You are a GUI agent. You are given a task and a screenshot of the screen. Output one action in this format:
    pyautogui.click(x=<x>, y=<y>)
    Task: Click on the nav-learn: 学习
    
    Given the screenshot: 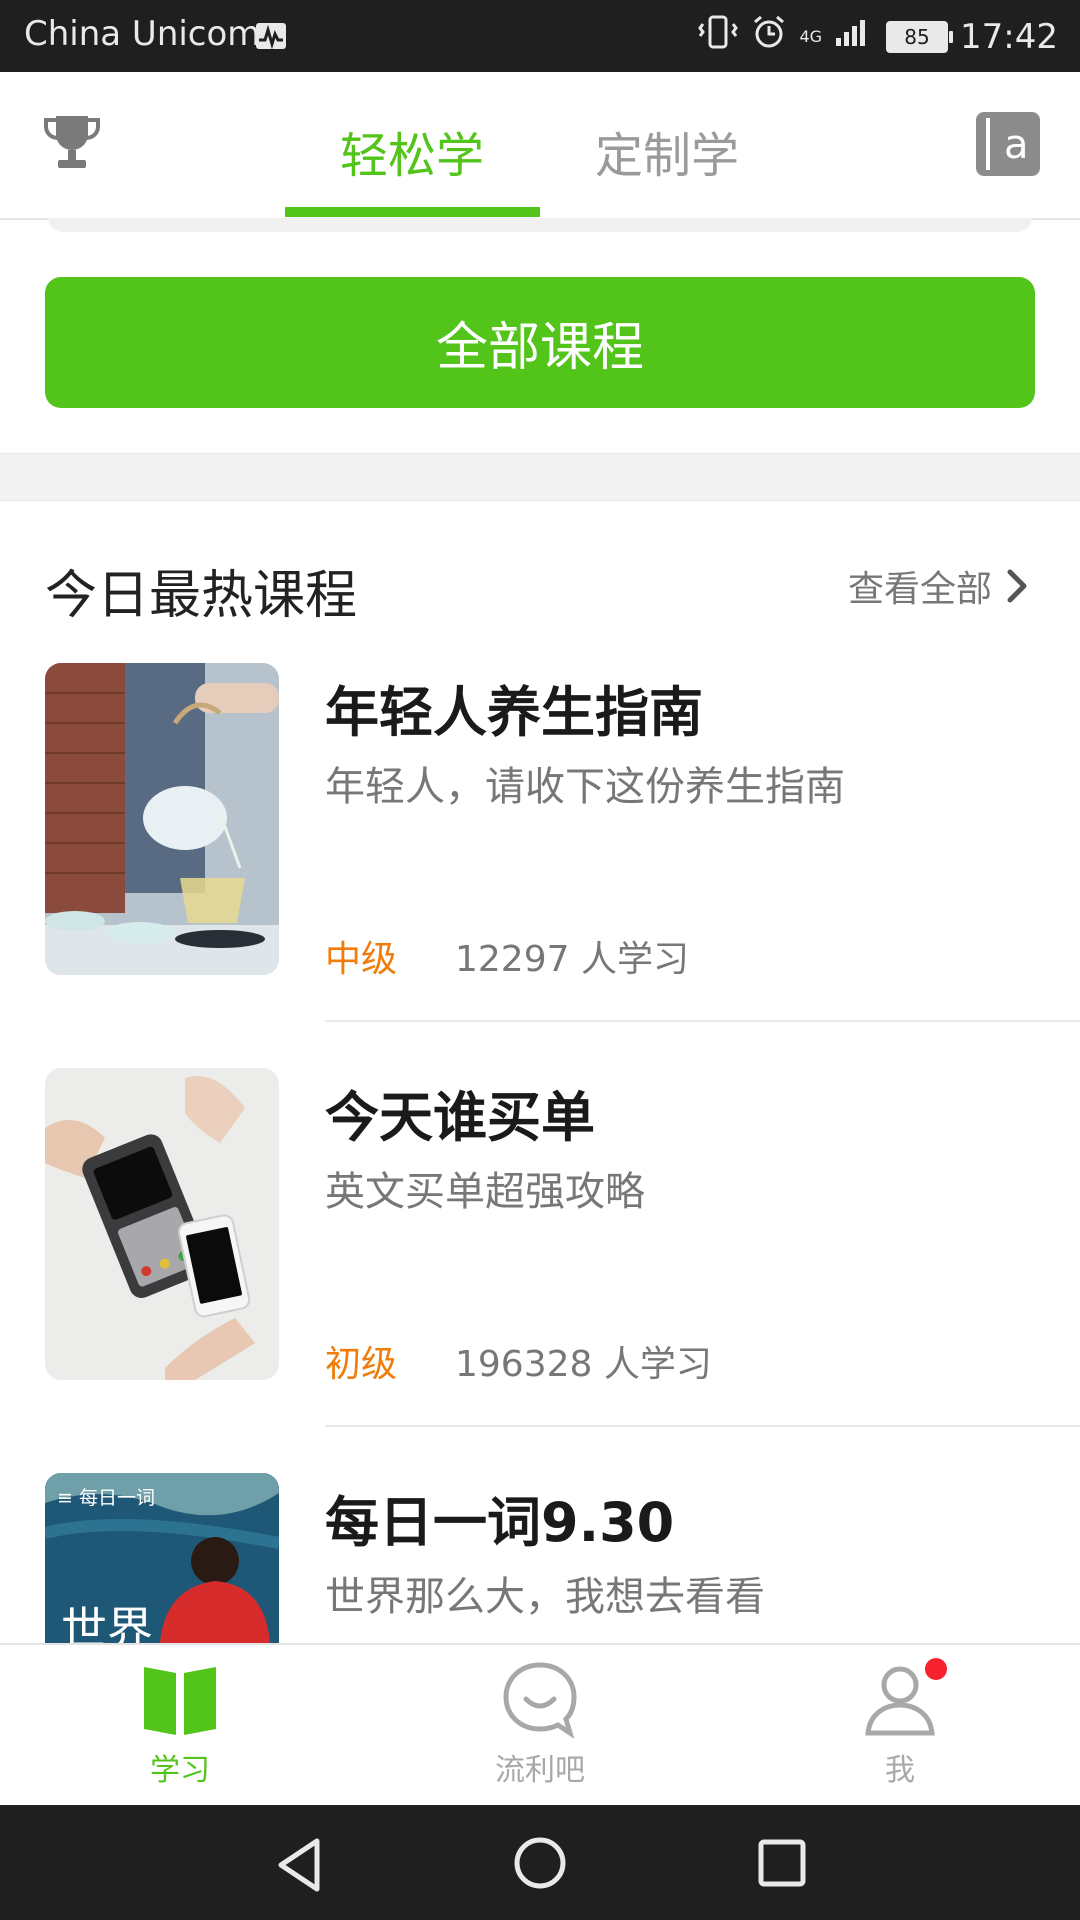 What is the action you would take?
    pyautogui.click(x=180, y=1726)
    